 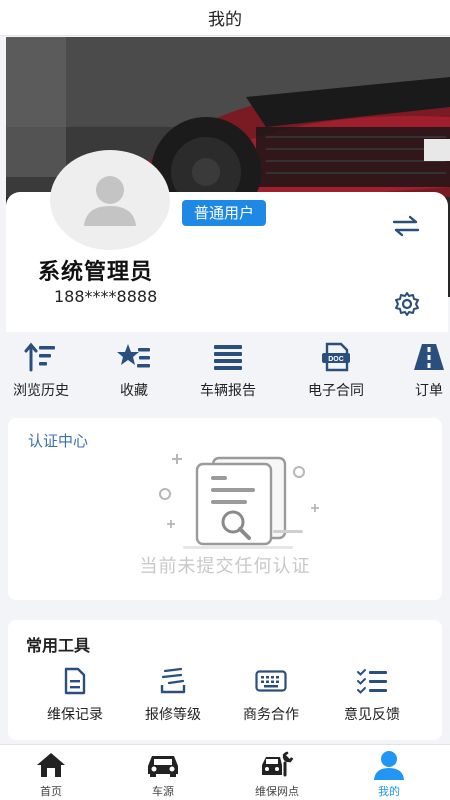 I want to click on tool-item-business-cooperation: 商务合作, so click(x=271, y=695).